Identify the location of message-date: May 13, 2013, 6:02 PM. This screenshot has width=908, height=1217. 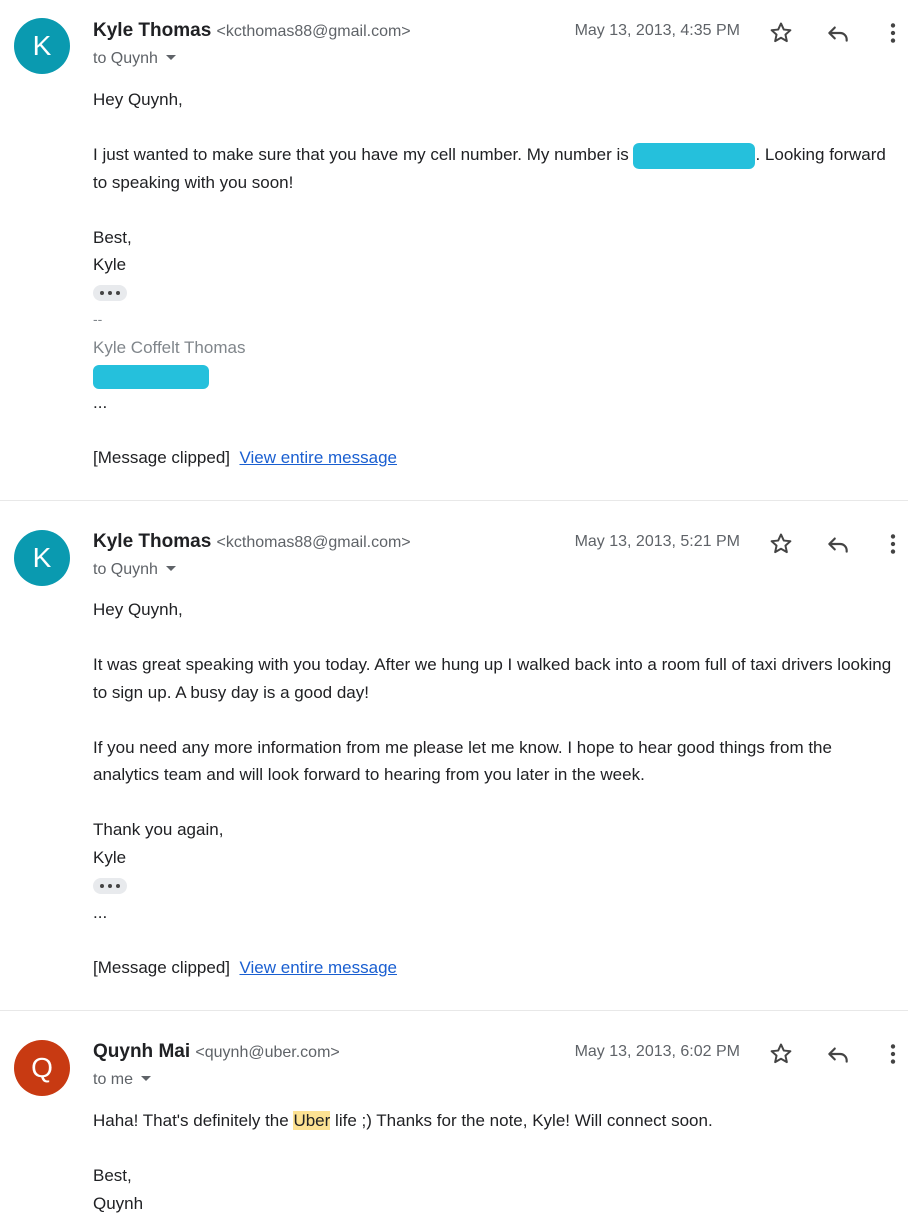
(590, 1052).